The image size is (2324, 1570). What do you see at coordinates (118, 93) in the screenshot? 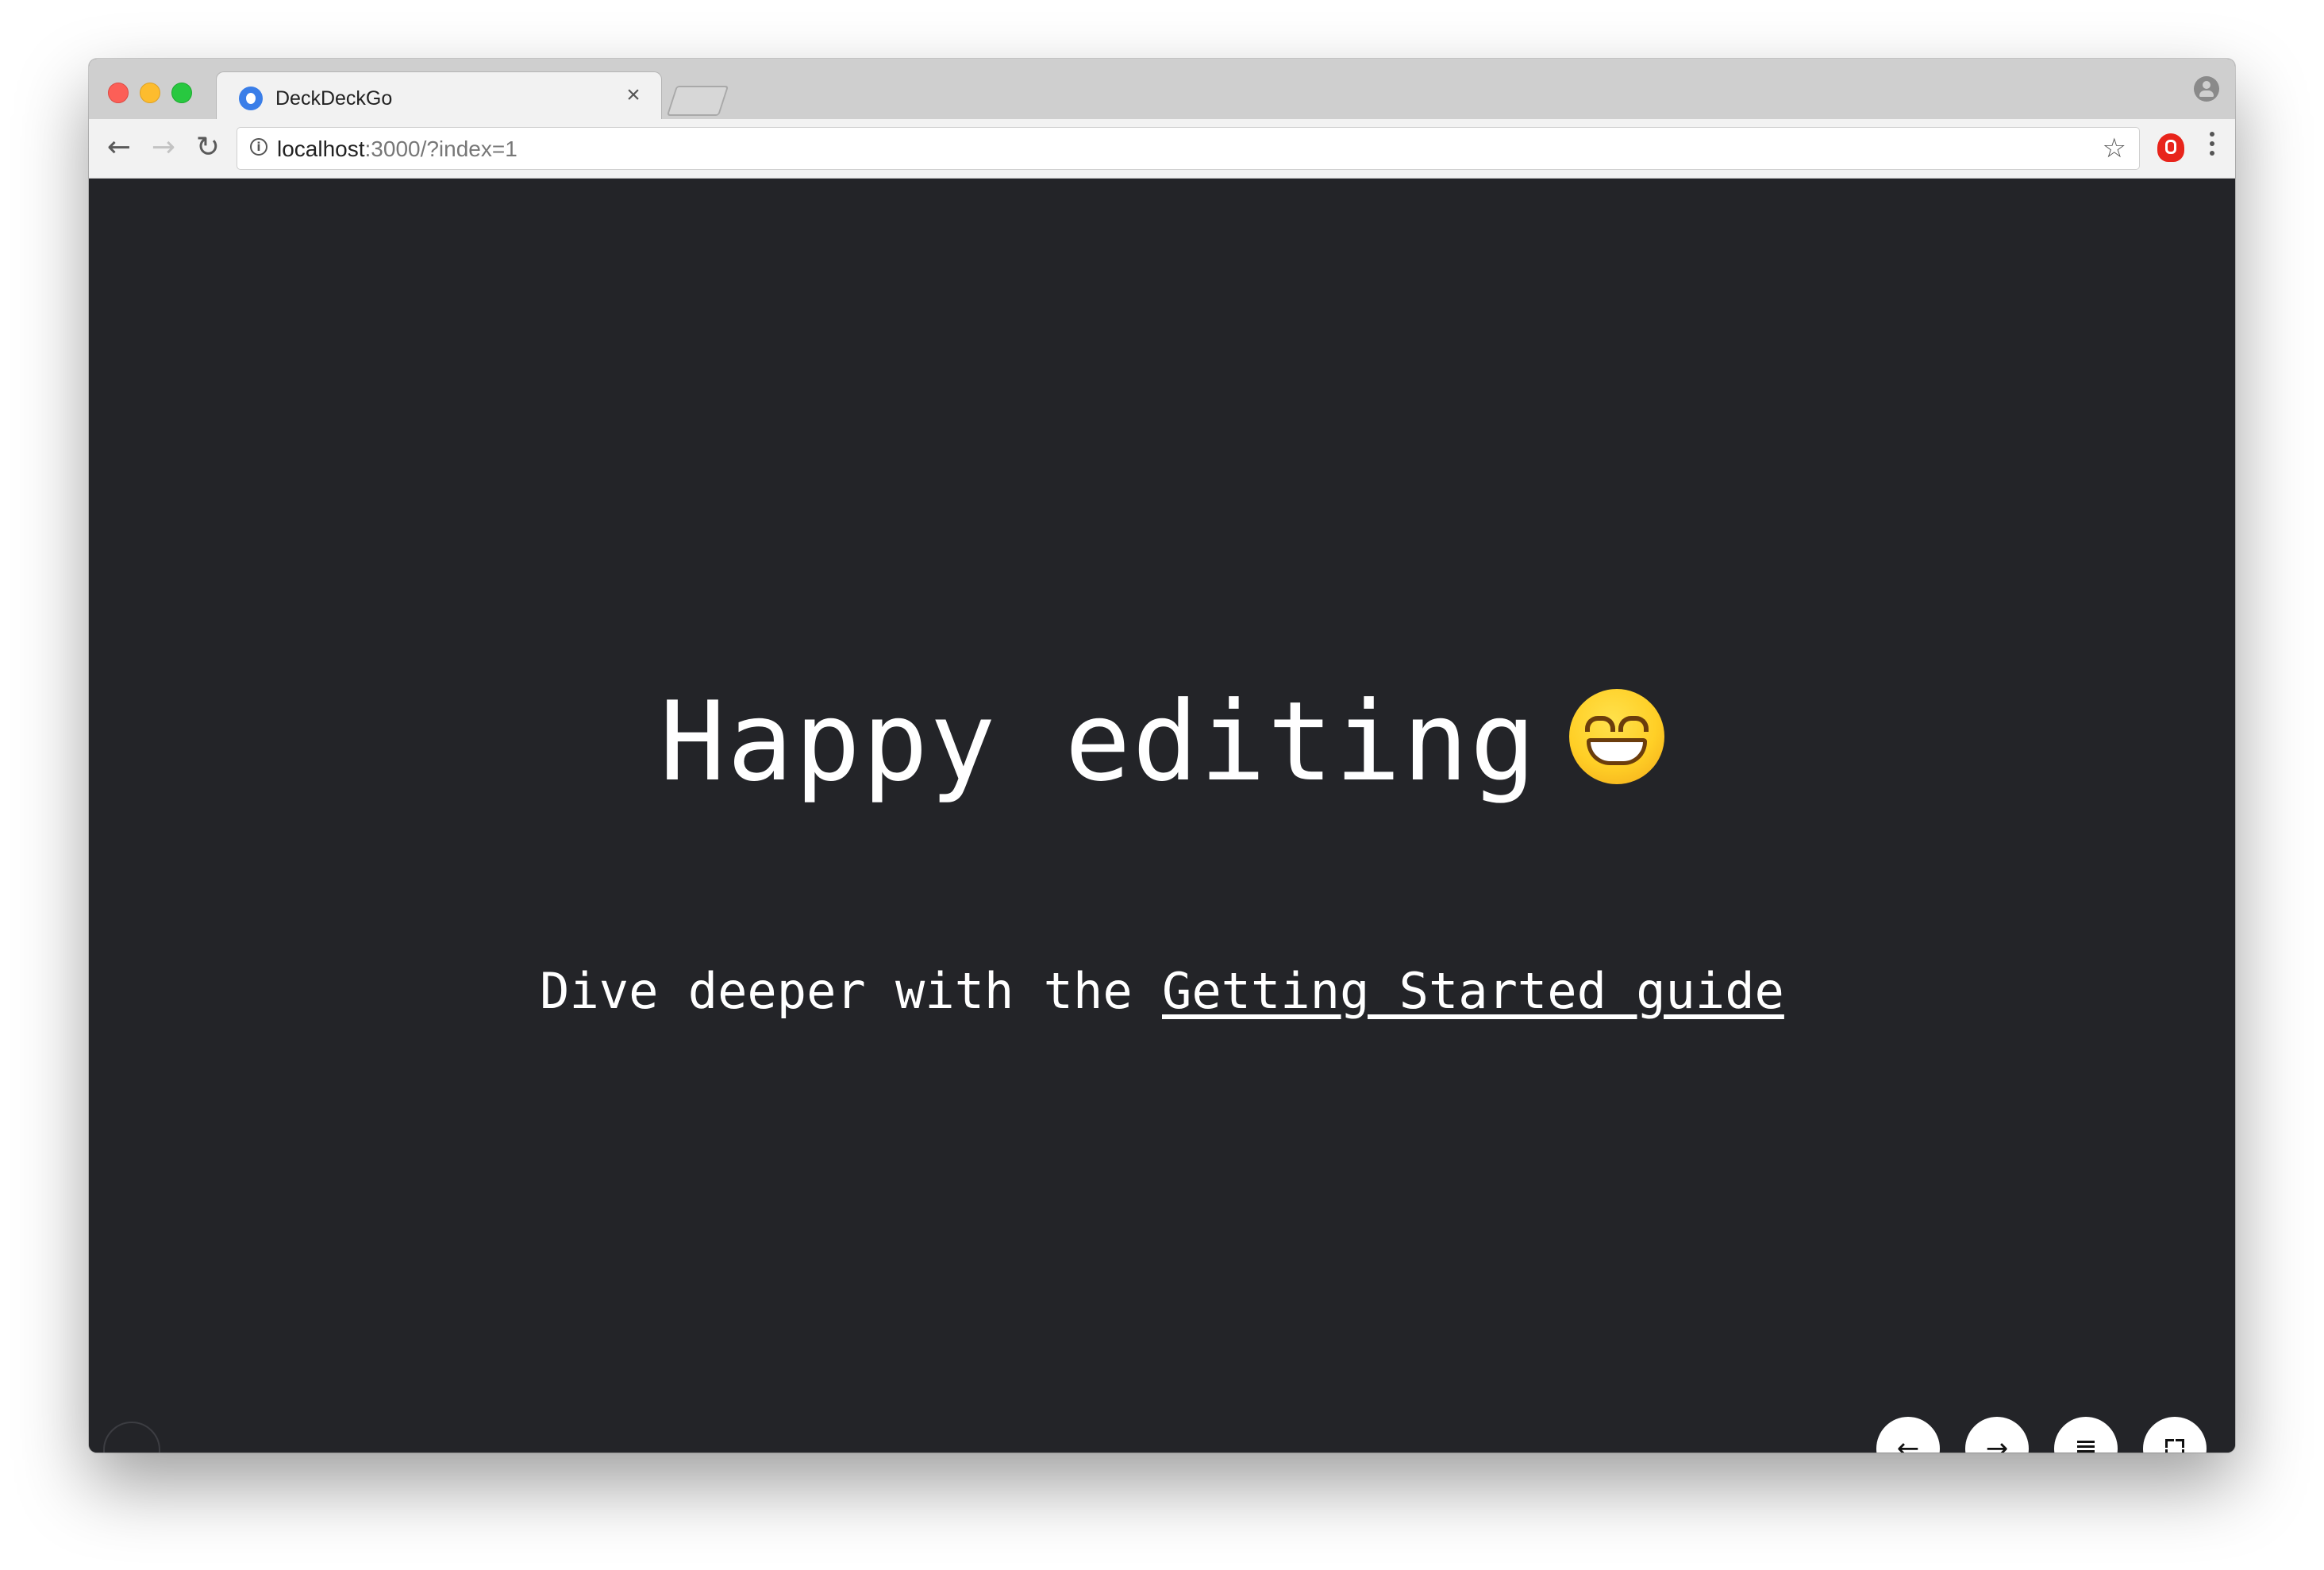
I see `window-close-button` at bounding box center [118, 93].